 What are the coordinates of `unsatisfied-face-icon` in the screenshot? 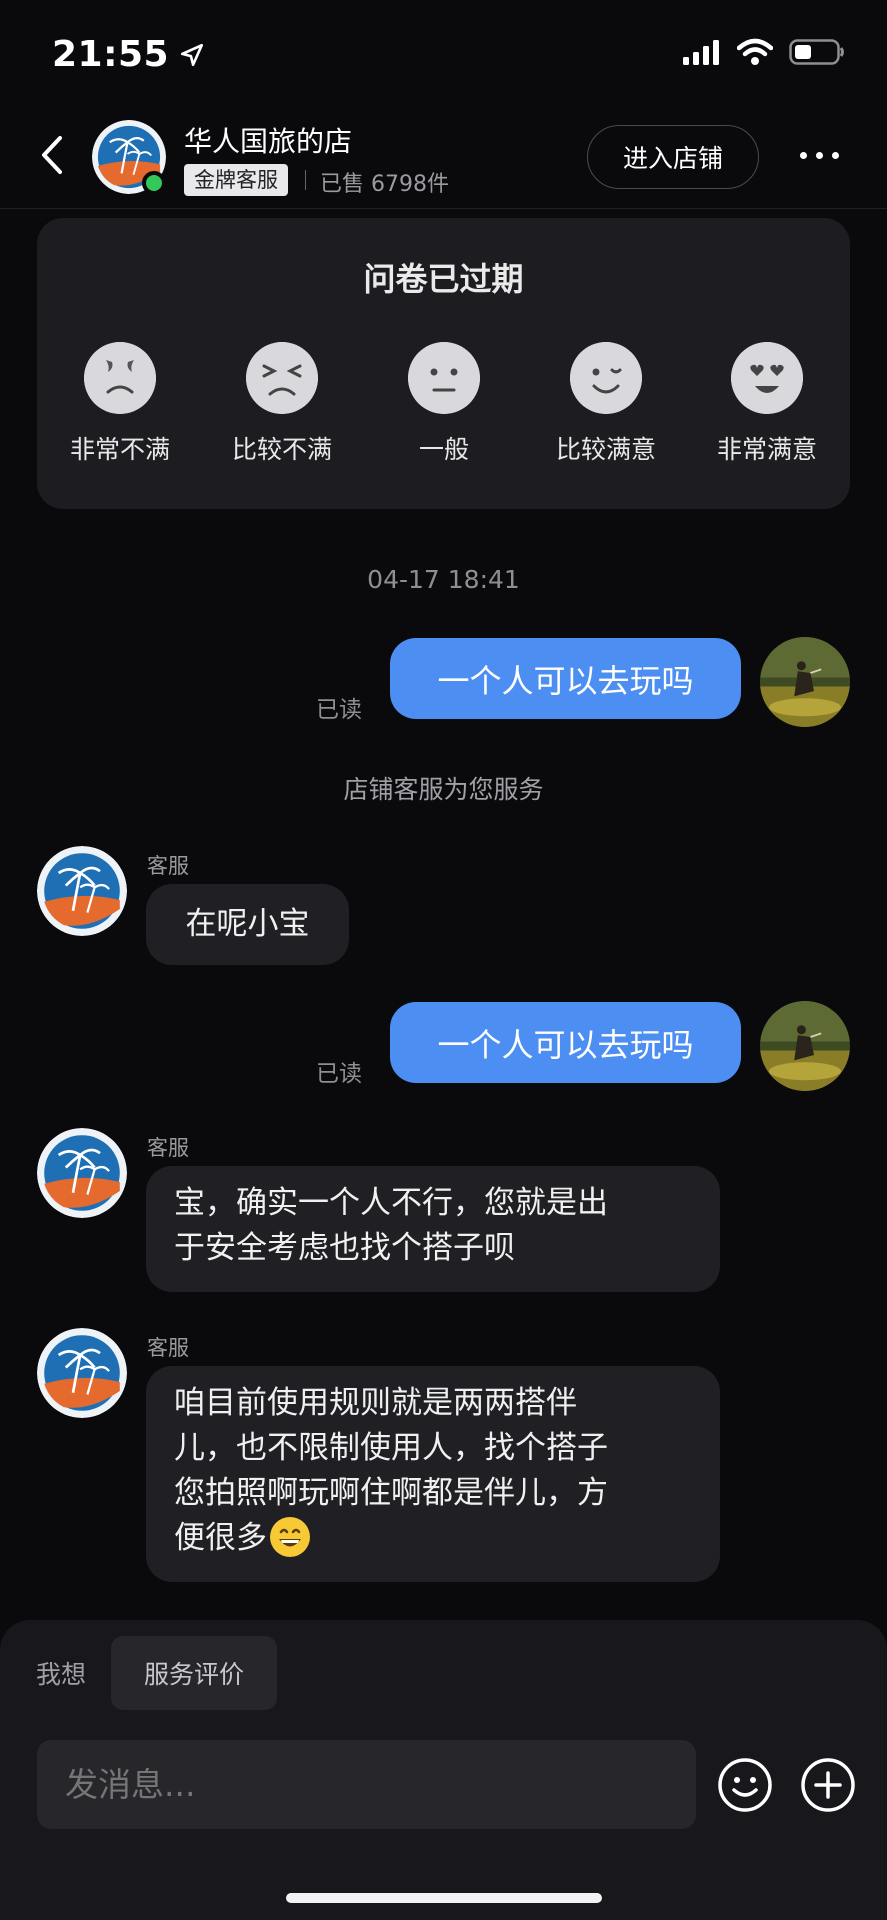 It's located at (282, 378).